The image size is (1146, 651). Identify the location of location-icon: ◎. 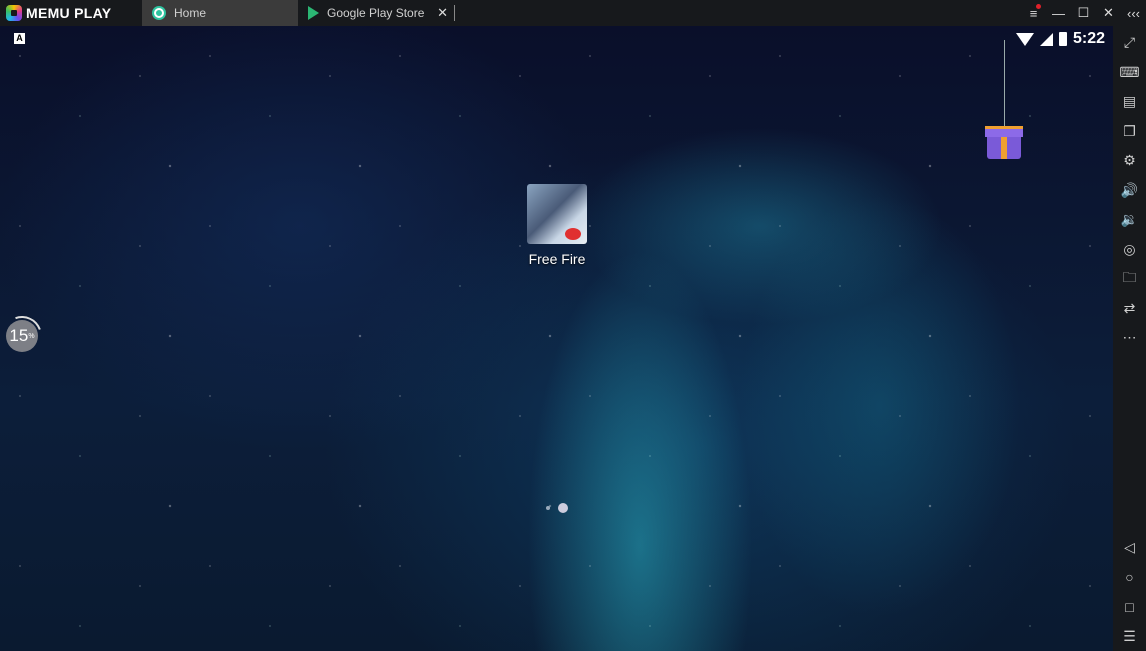
(1129, 248).